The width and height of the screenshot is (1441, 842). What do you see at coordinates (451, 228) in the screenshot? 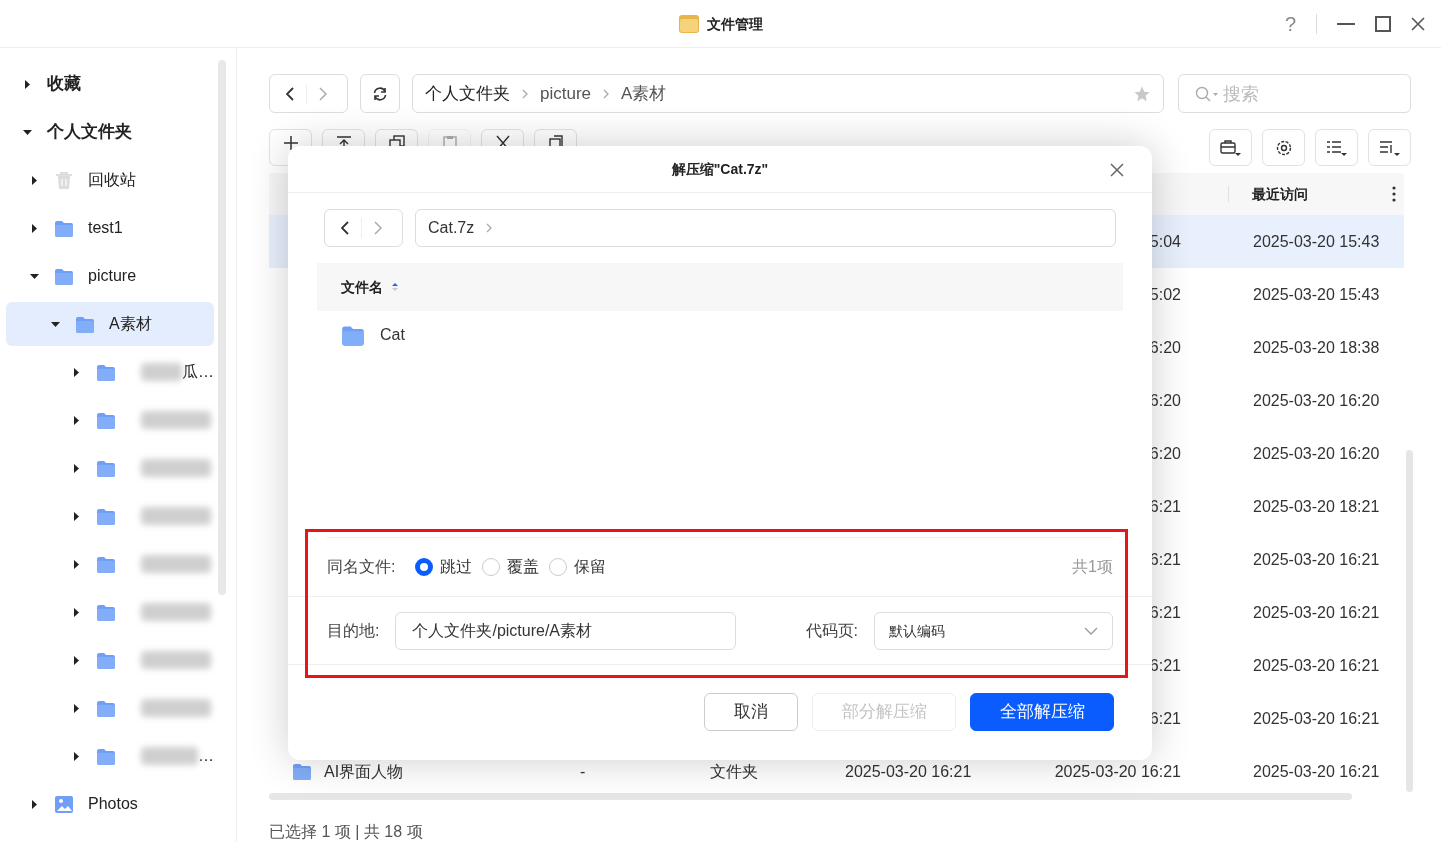
I see `path-segment: Cat.7z` at bounding box center [451, 228].